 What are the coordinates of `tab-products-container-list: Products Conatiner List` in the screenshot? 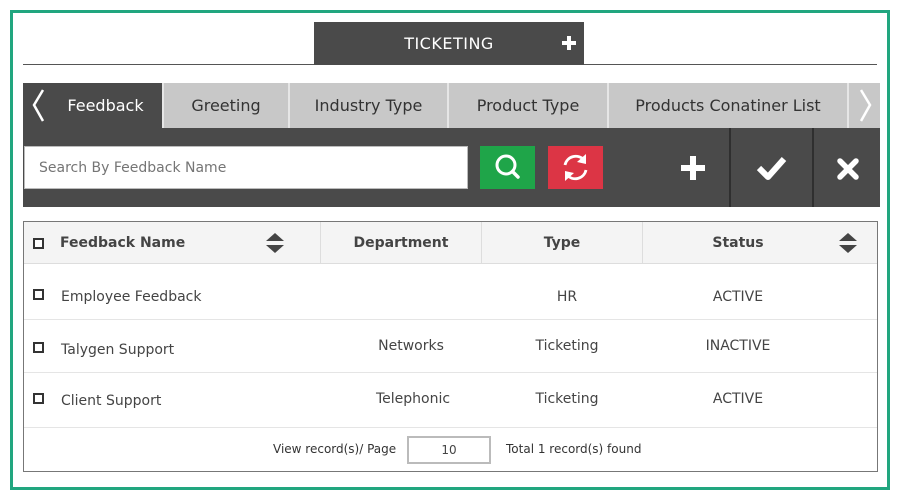 It's located at (729, 105).